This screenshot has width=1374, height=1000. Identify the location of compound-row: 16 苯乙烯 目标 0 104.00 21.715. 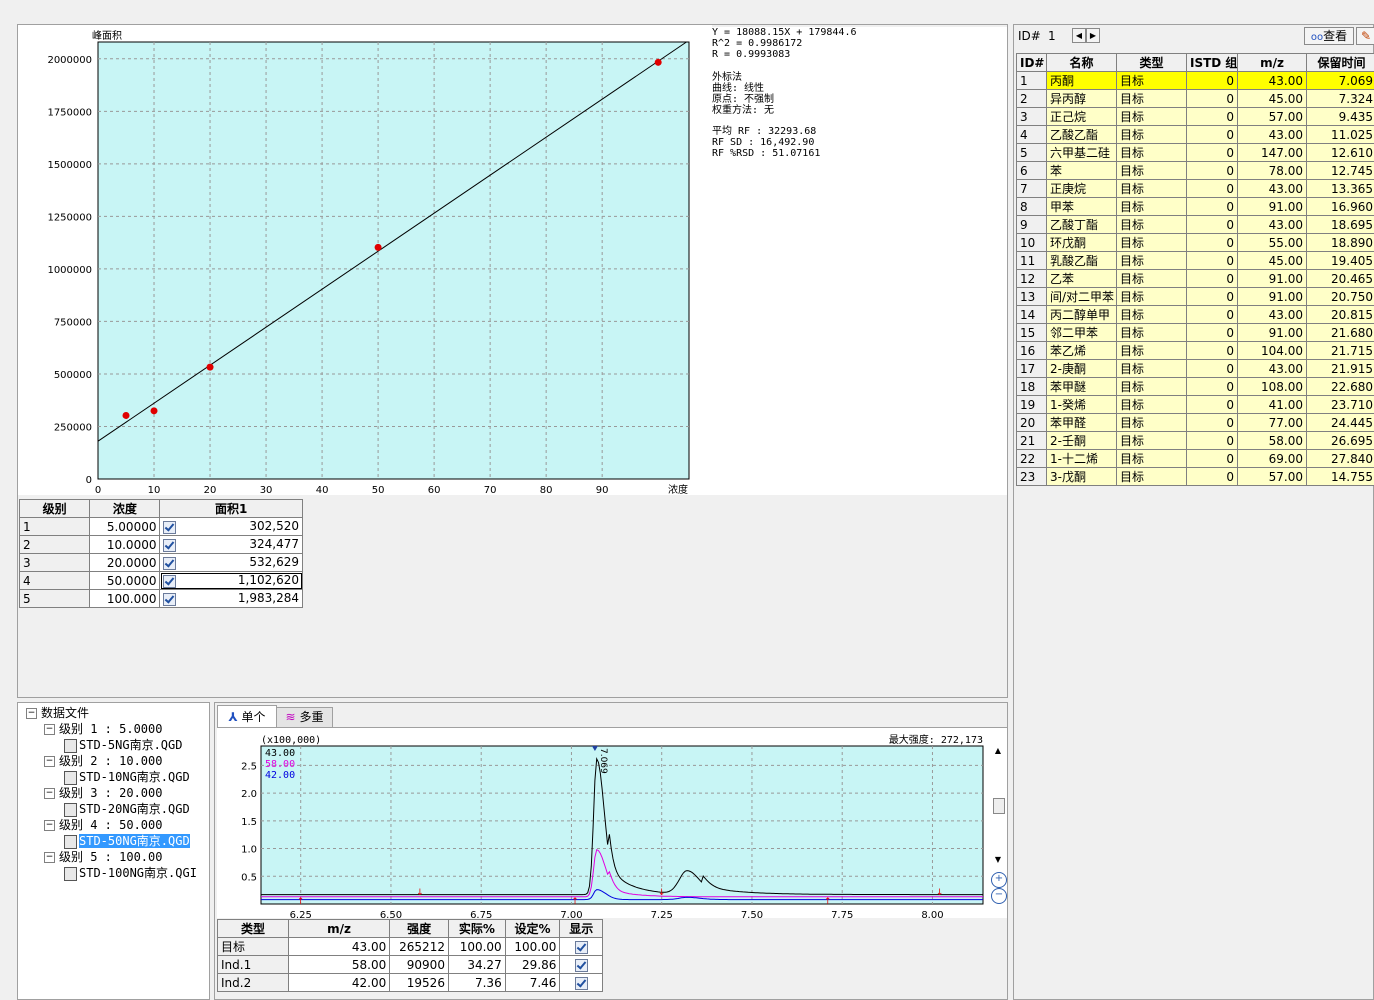
(1195, 350).